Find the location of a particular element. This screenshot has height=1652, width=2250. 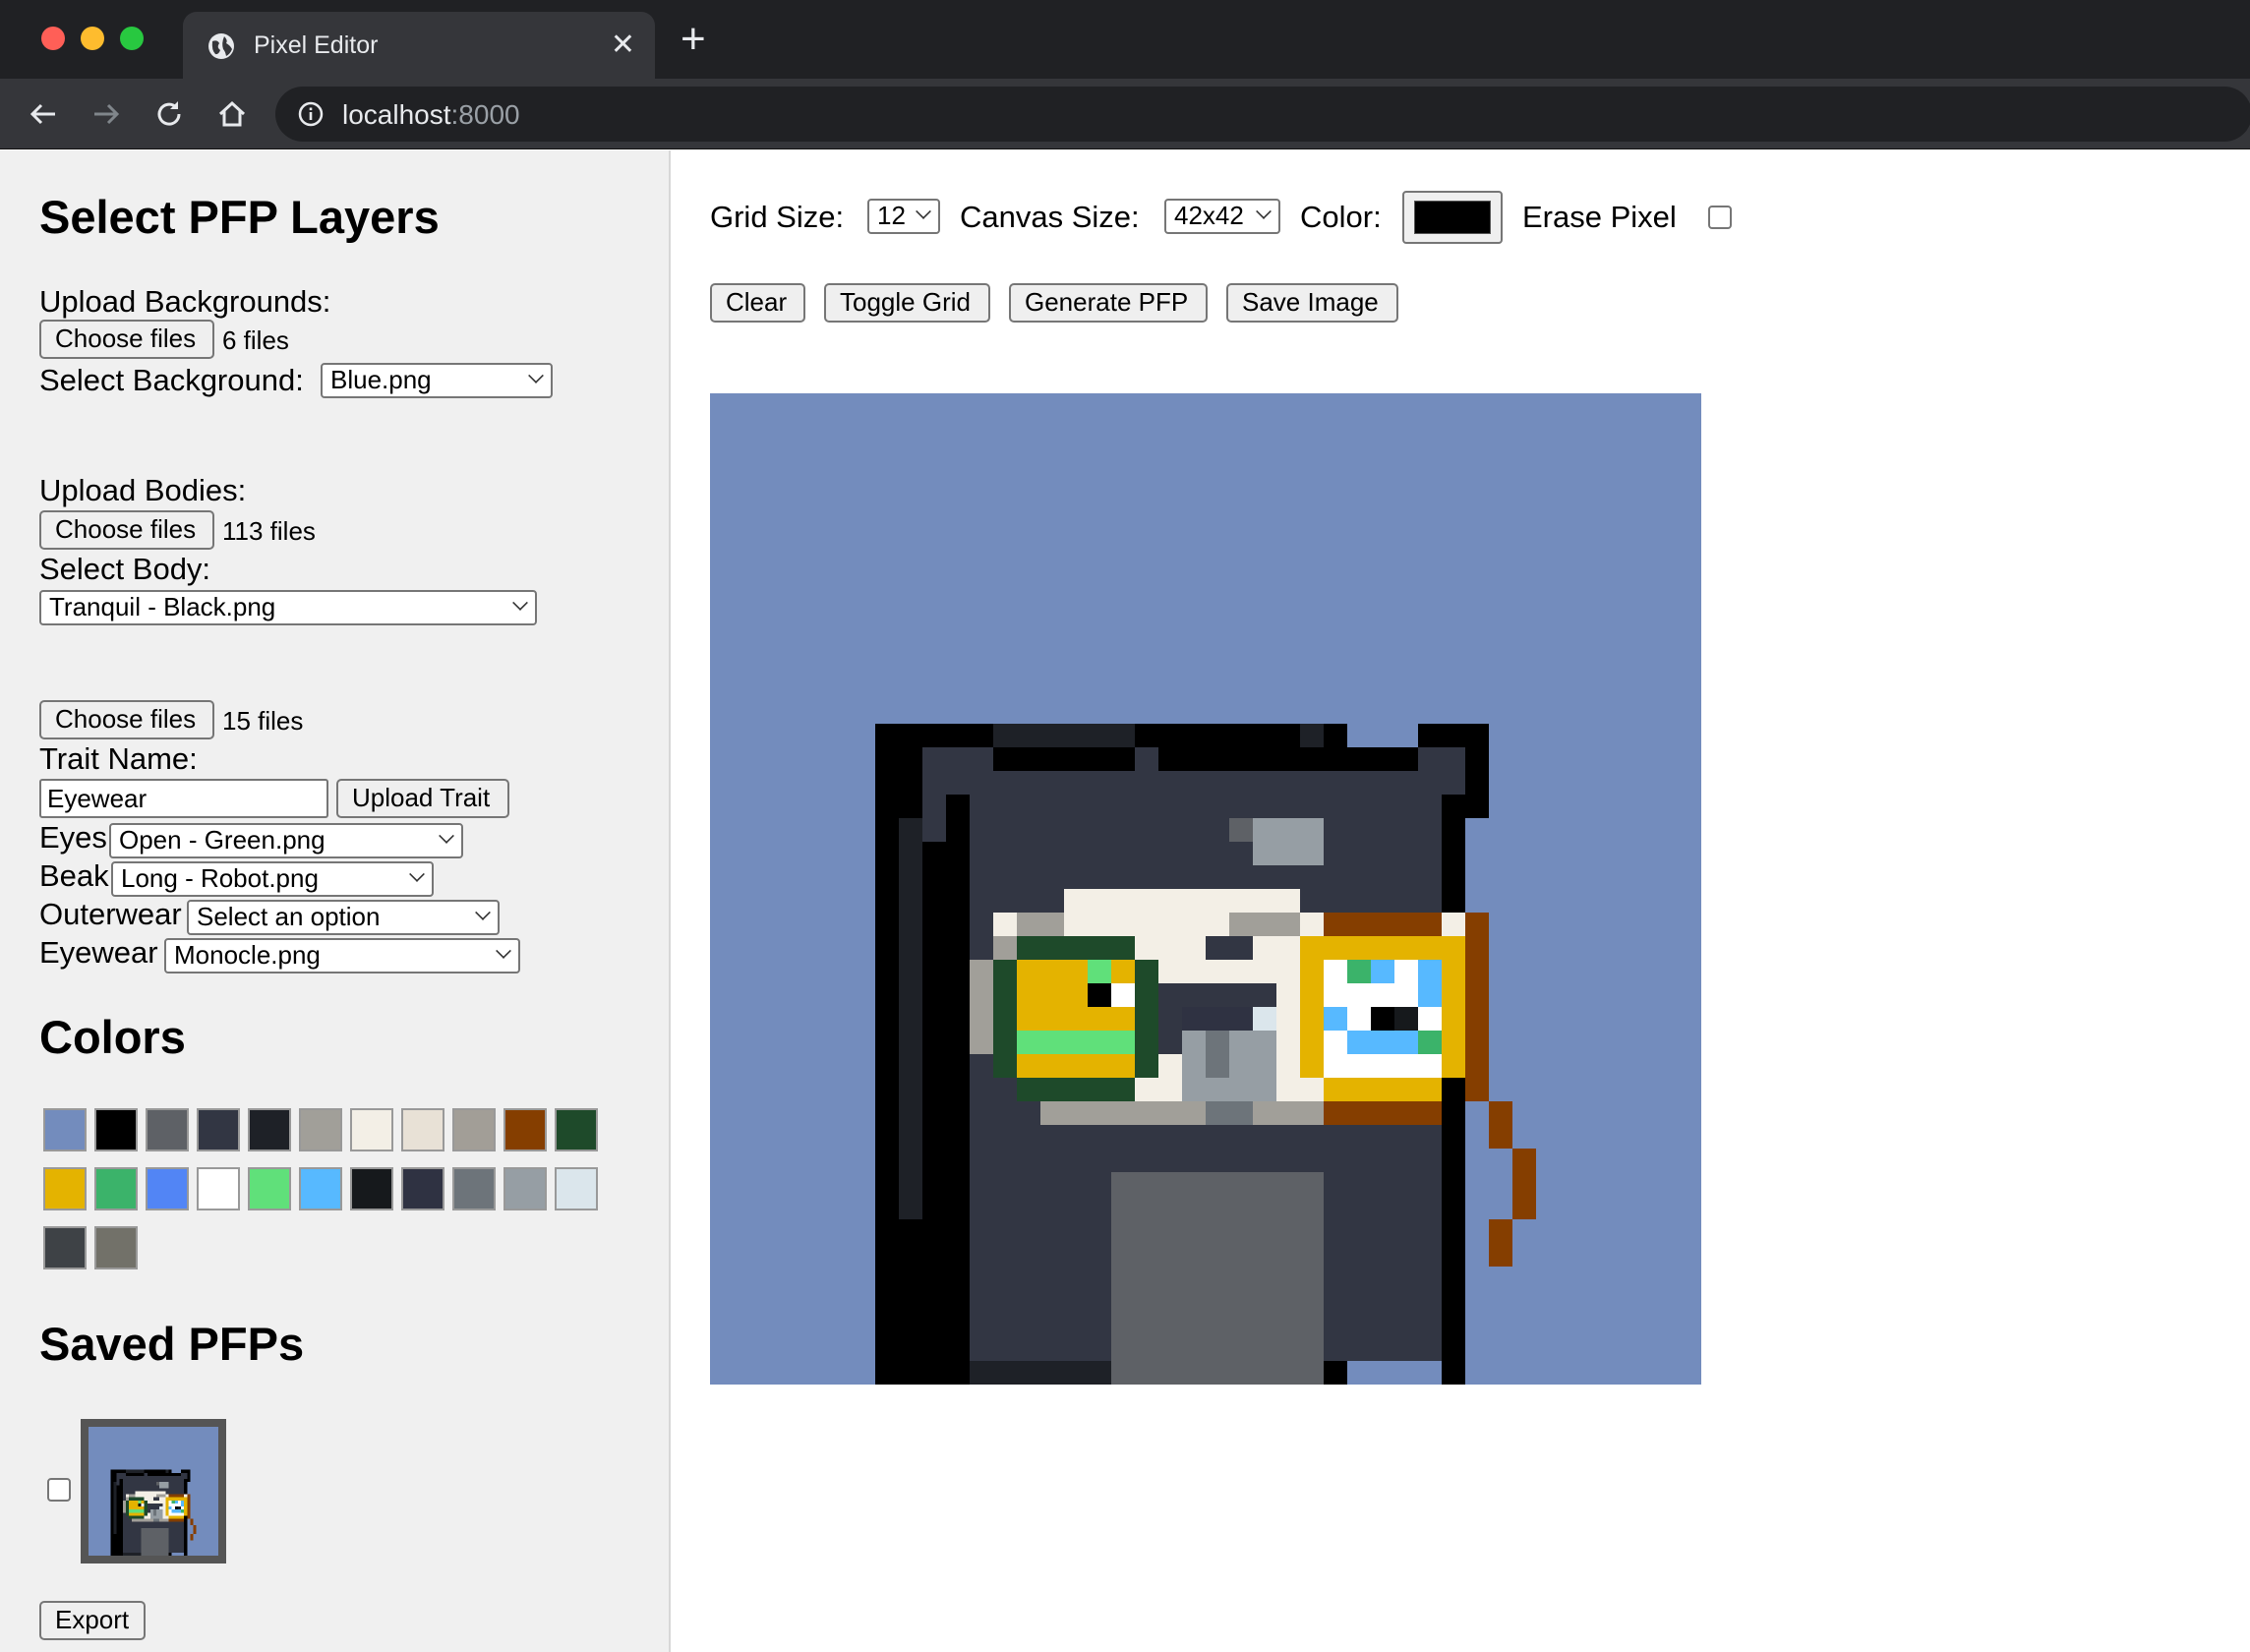

saved-pfp-thumbnail is located at coordinates (154, 1491).